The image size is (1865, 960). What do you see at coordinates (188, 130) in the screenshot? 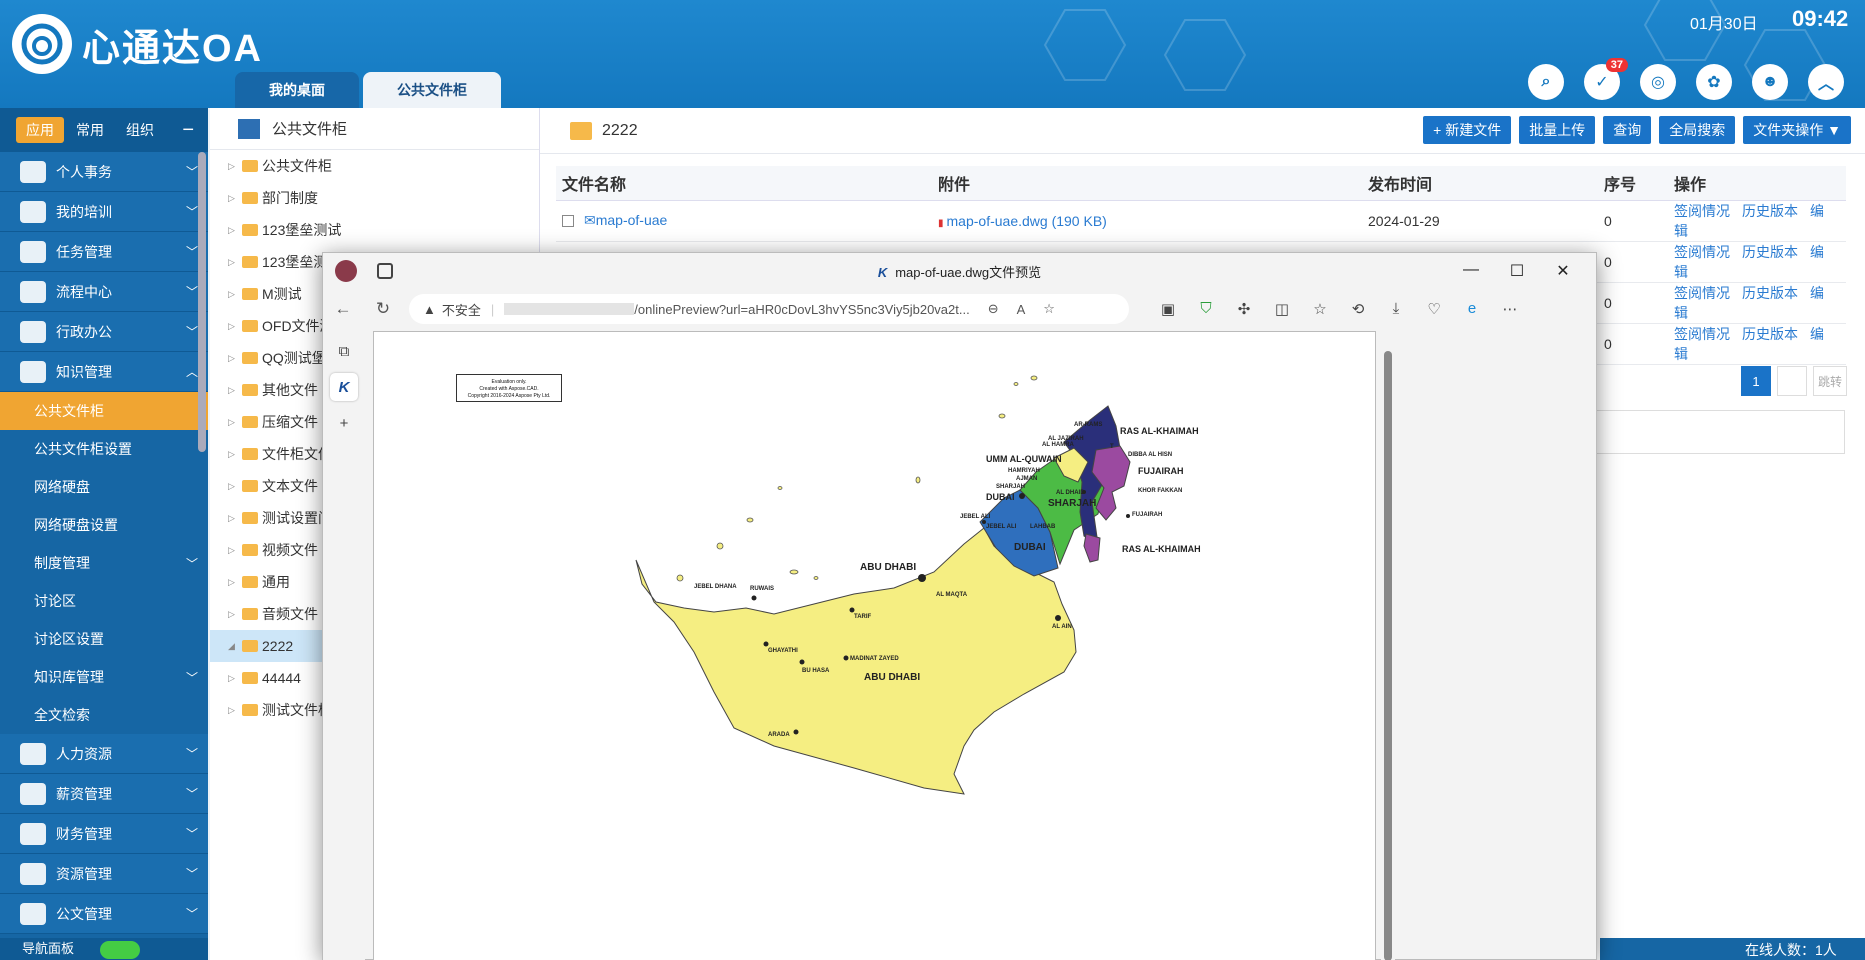
I see `collapse-icon: −` at bounding box center [188, 130].